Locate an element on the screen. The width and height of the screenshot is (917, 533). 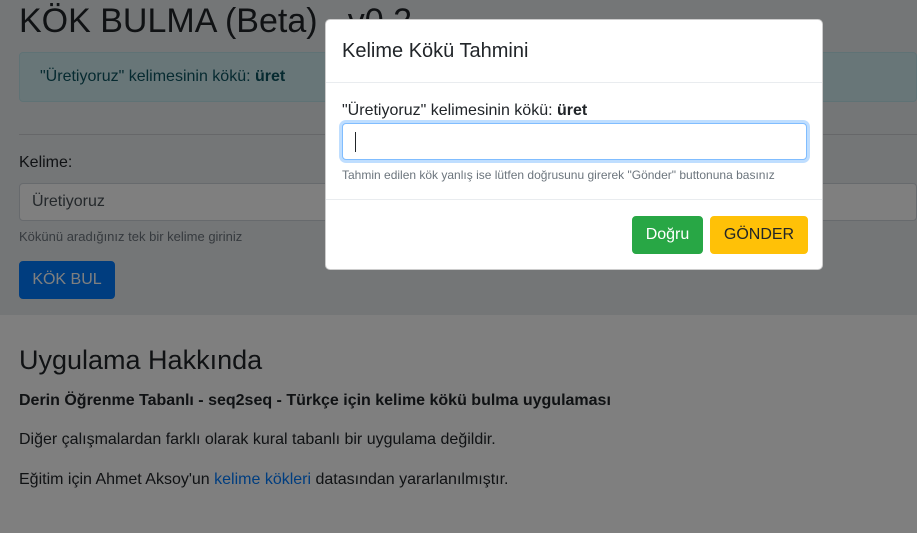
modal-title: Kelime Kökü Tahmini is located at coordinates (435, 51).